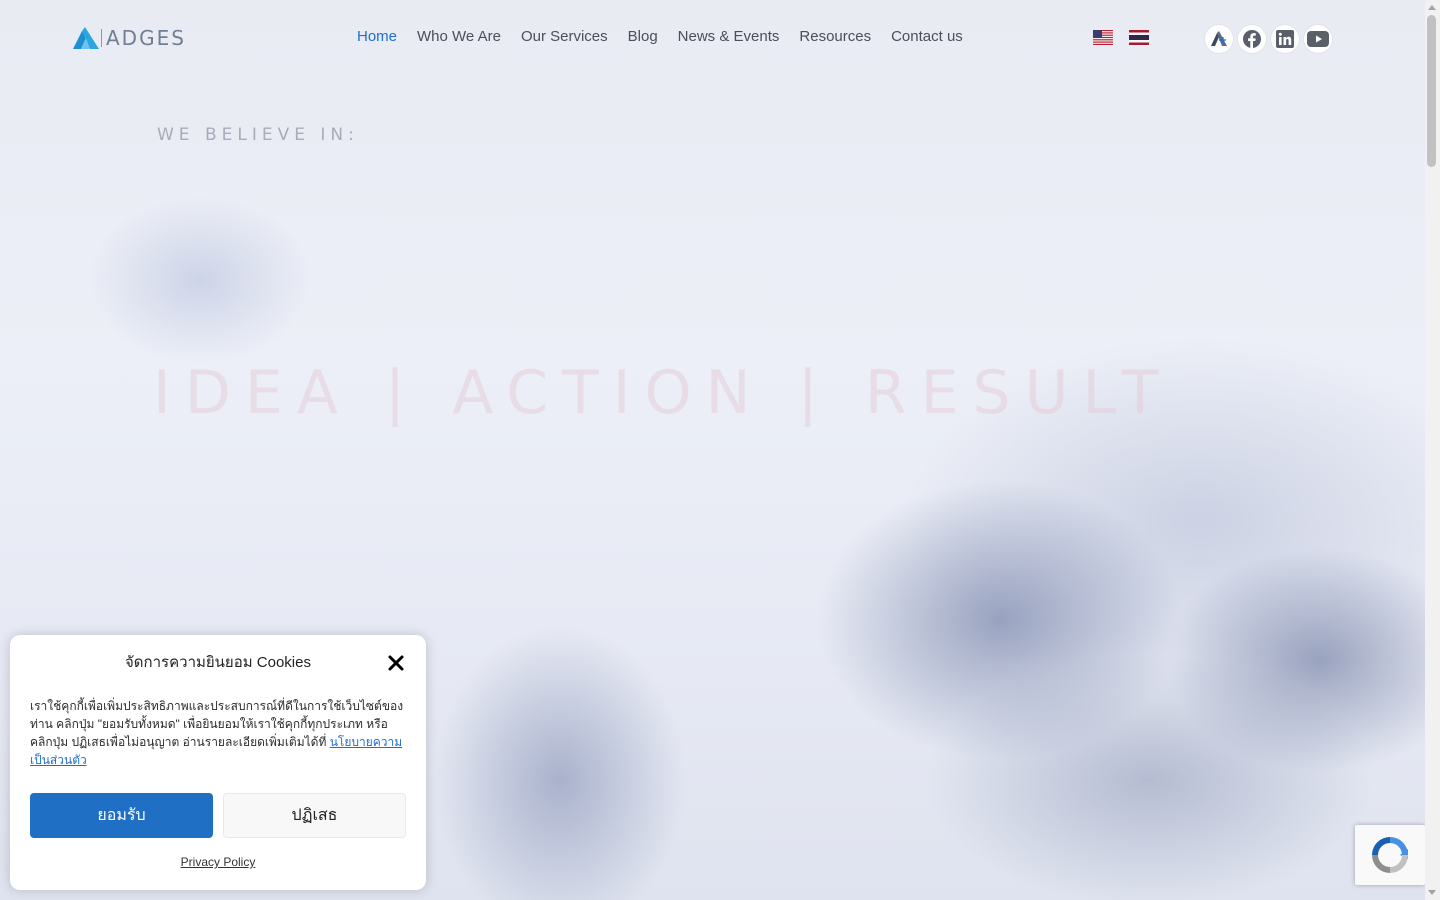  I want to click on nav-who-we-are: Who We Are, so click(459, 37).